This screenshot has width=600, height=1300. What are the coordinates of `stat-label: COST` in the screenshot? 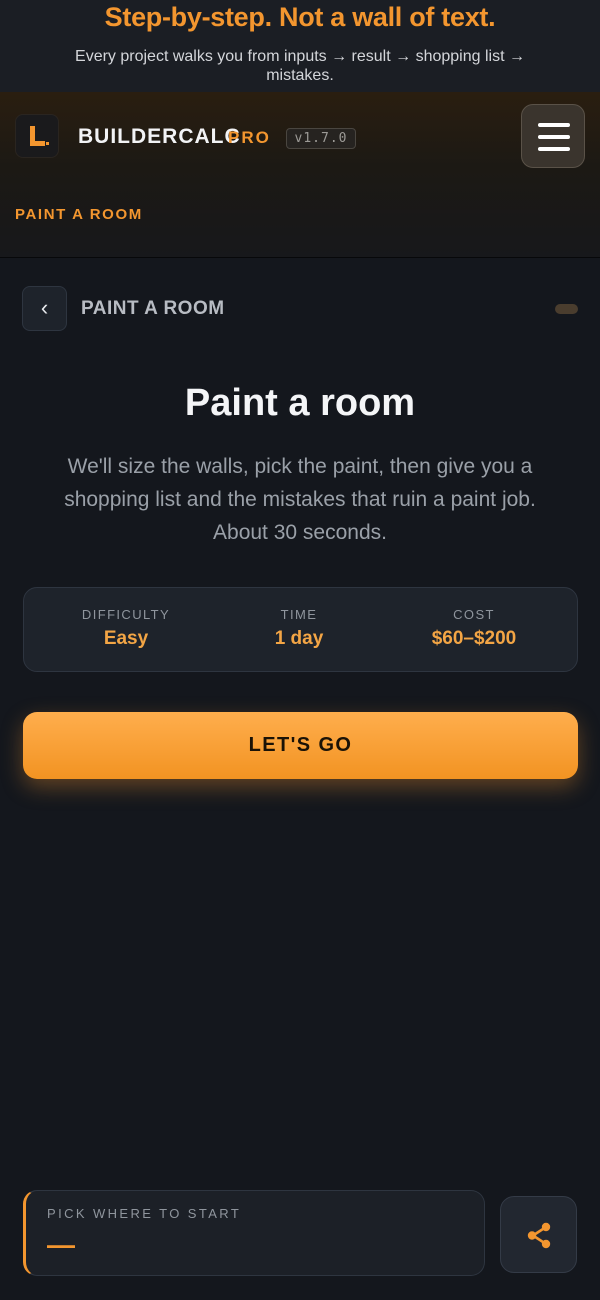 It's located at (474, 614).